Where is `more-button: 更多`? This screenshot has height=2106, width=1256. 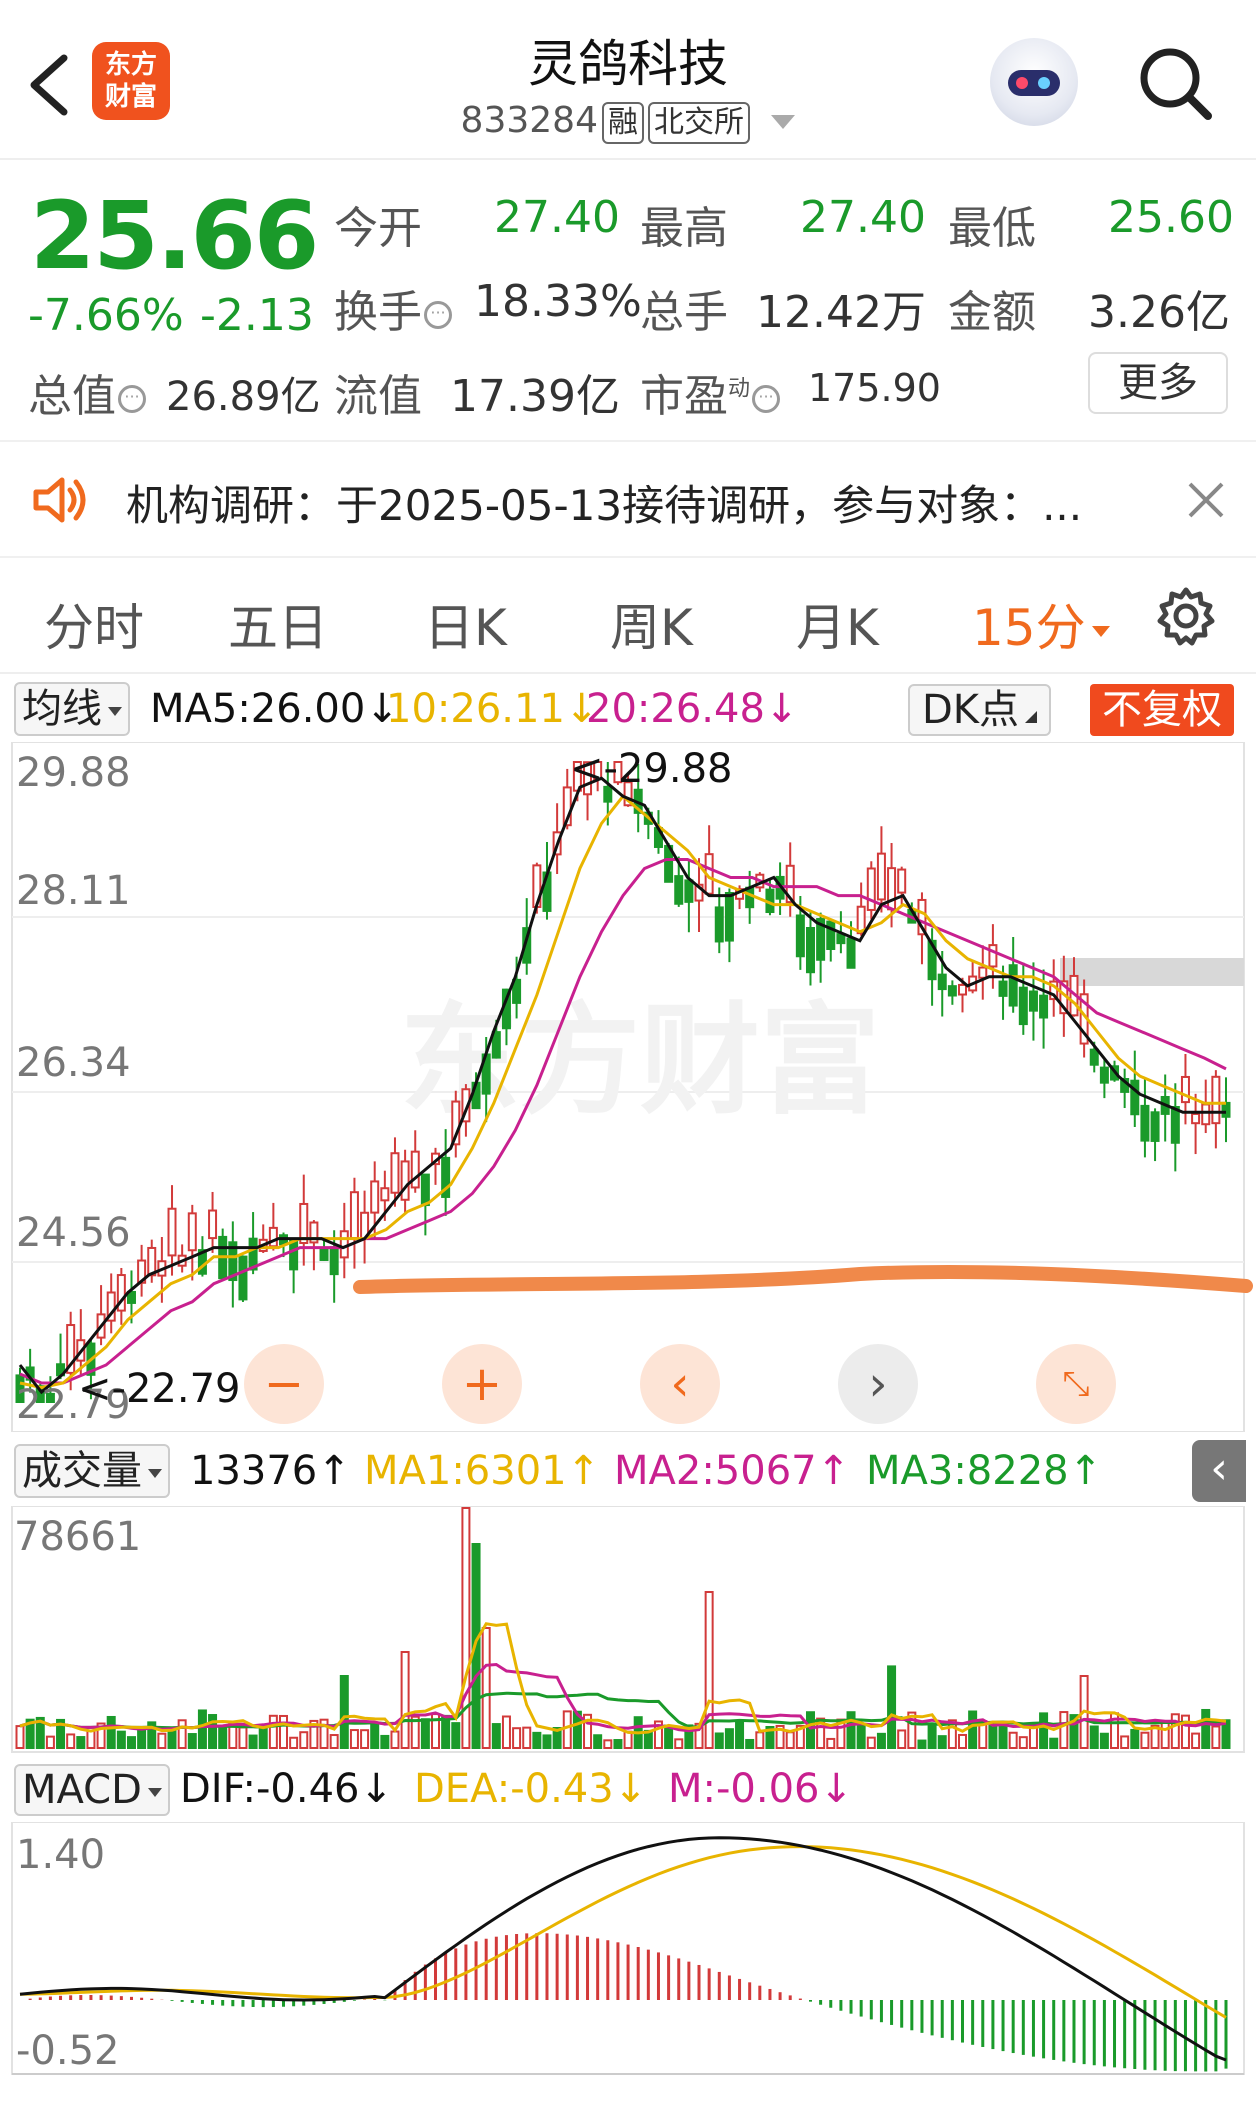 more-button: 更多 is located at coordinates (1158, 383).